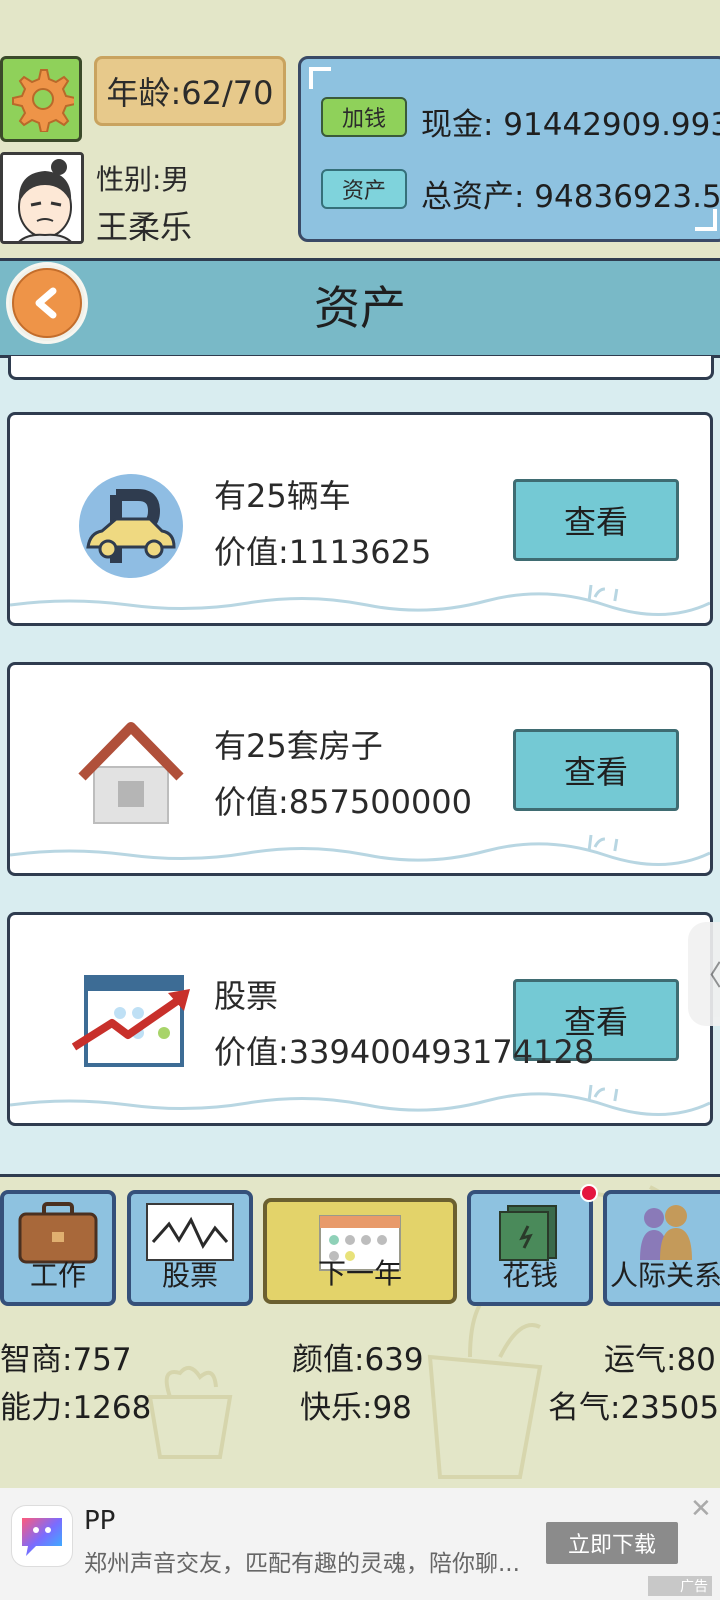  Describe the element at coordinates (404, 1052) in the screenshot. I see `asset-value: 价值:339400493174128` at that location.